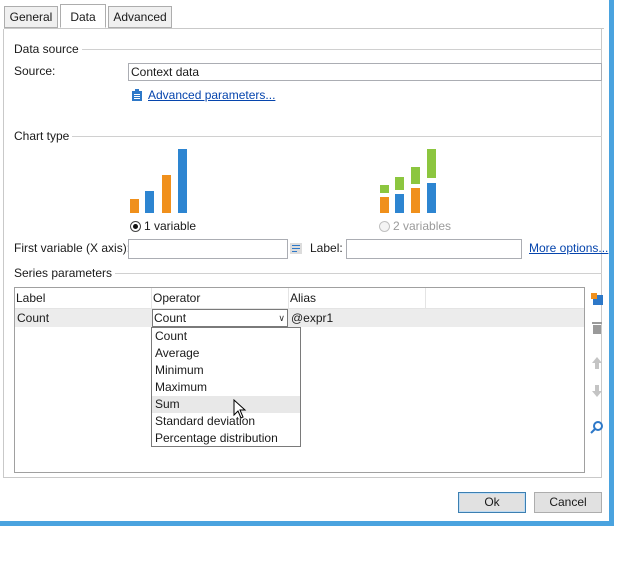  What do you see at coordinates (312, 318) in the screenshot?
I see `row-alias-cell: @expr1` at bounding box center [312, 318].